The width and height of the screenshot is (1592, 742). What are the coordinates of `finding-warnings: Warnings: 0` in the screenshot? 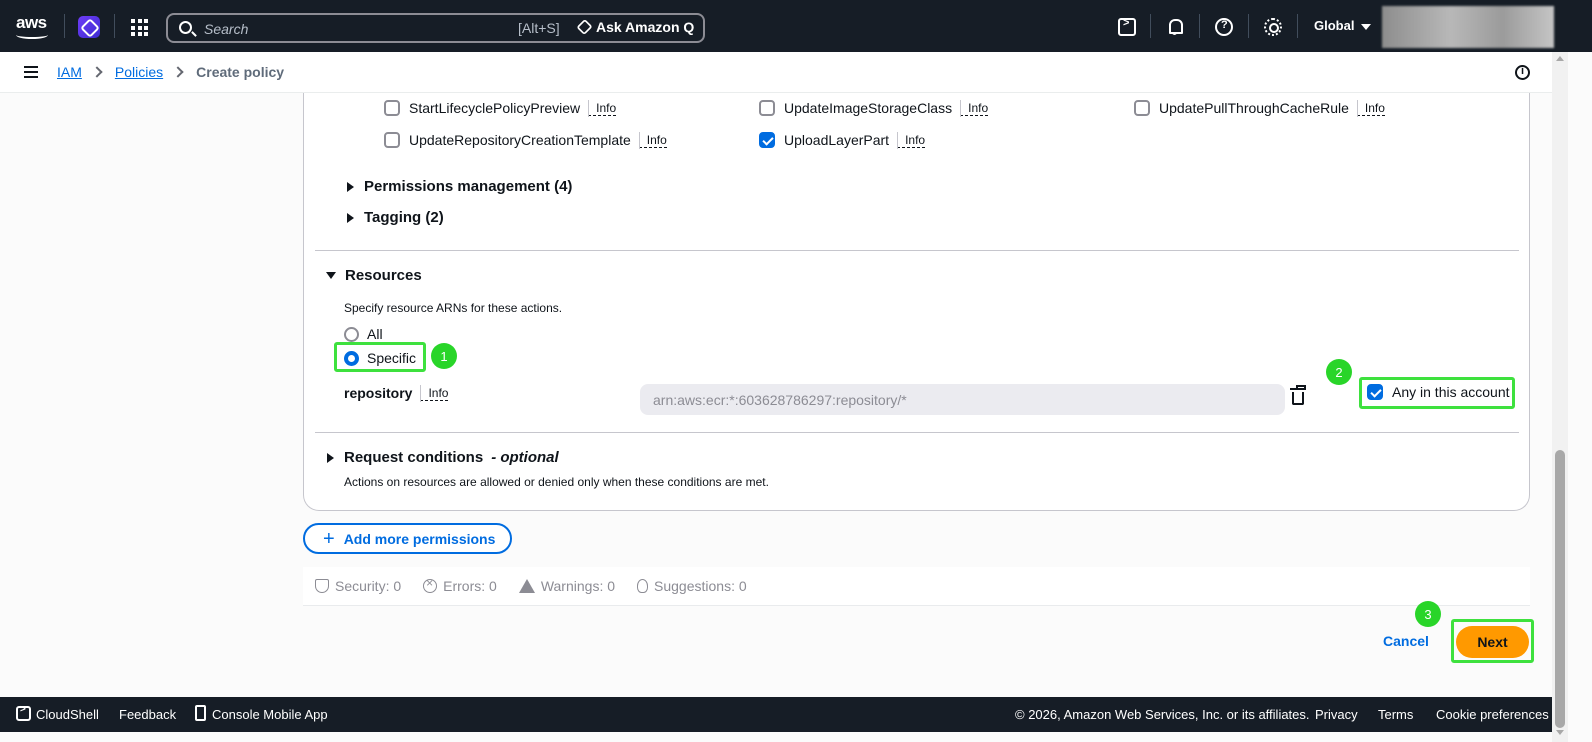 It's located at (566, 586).